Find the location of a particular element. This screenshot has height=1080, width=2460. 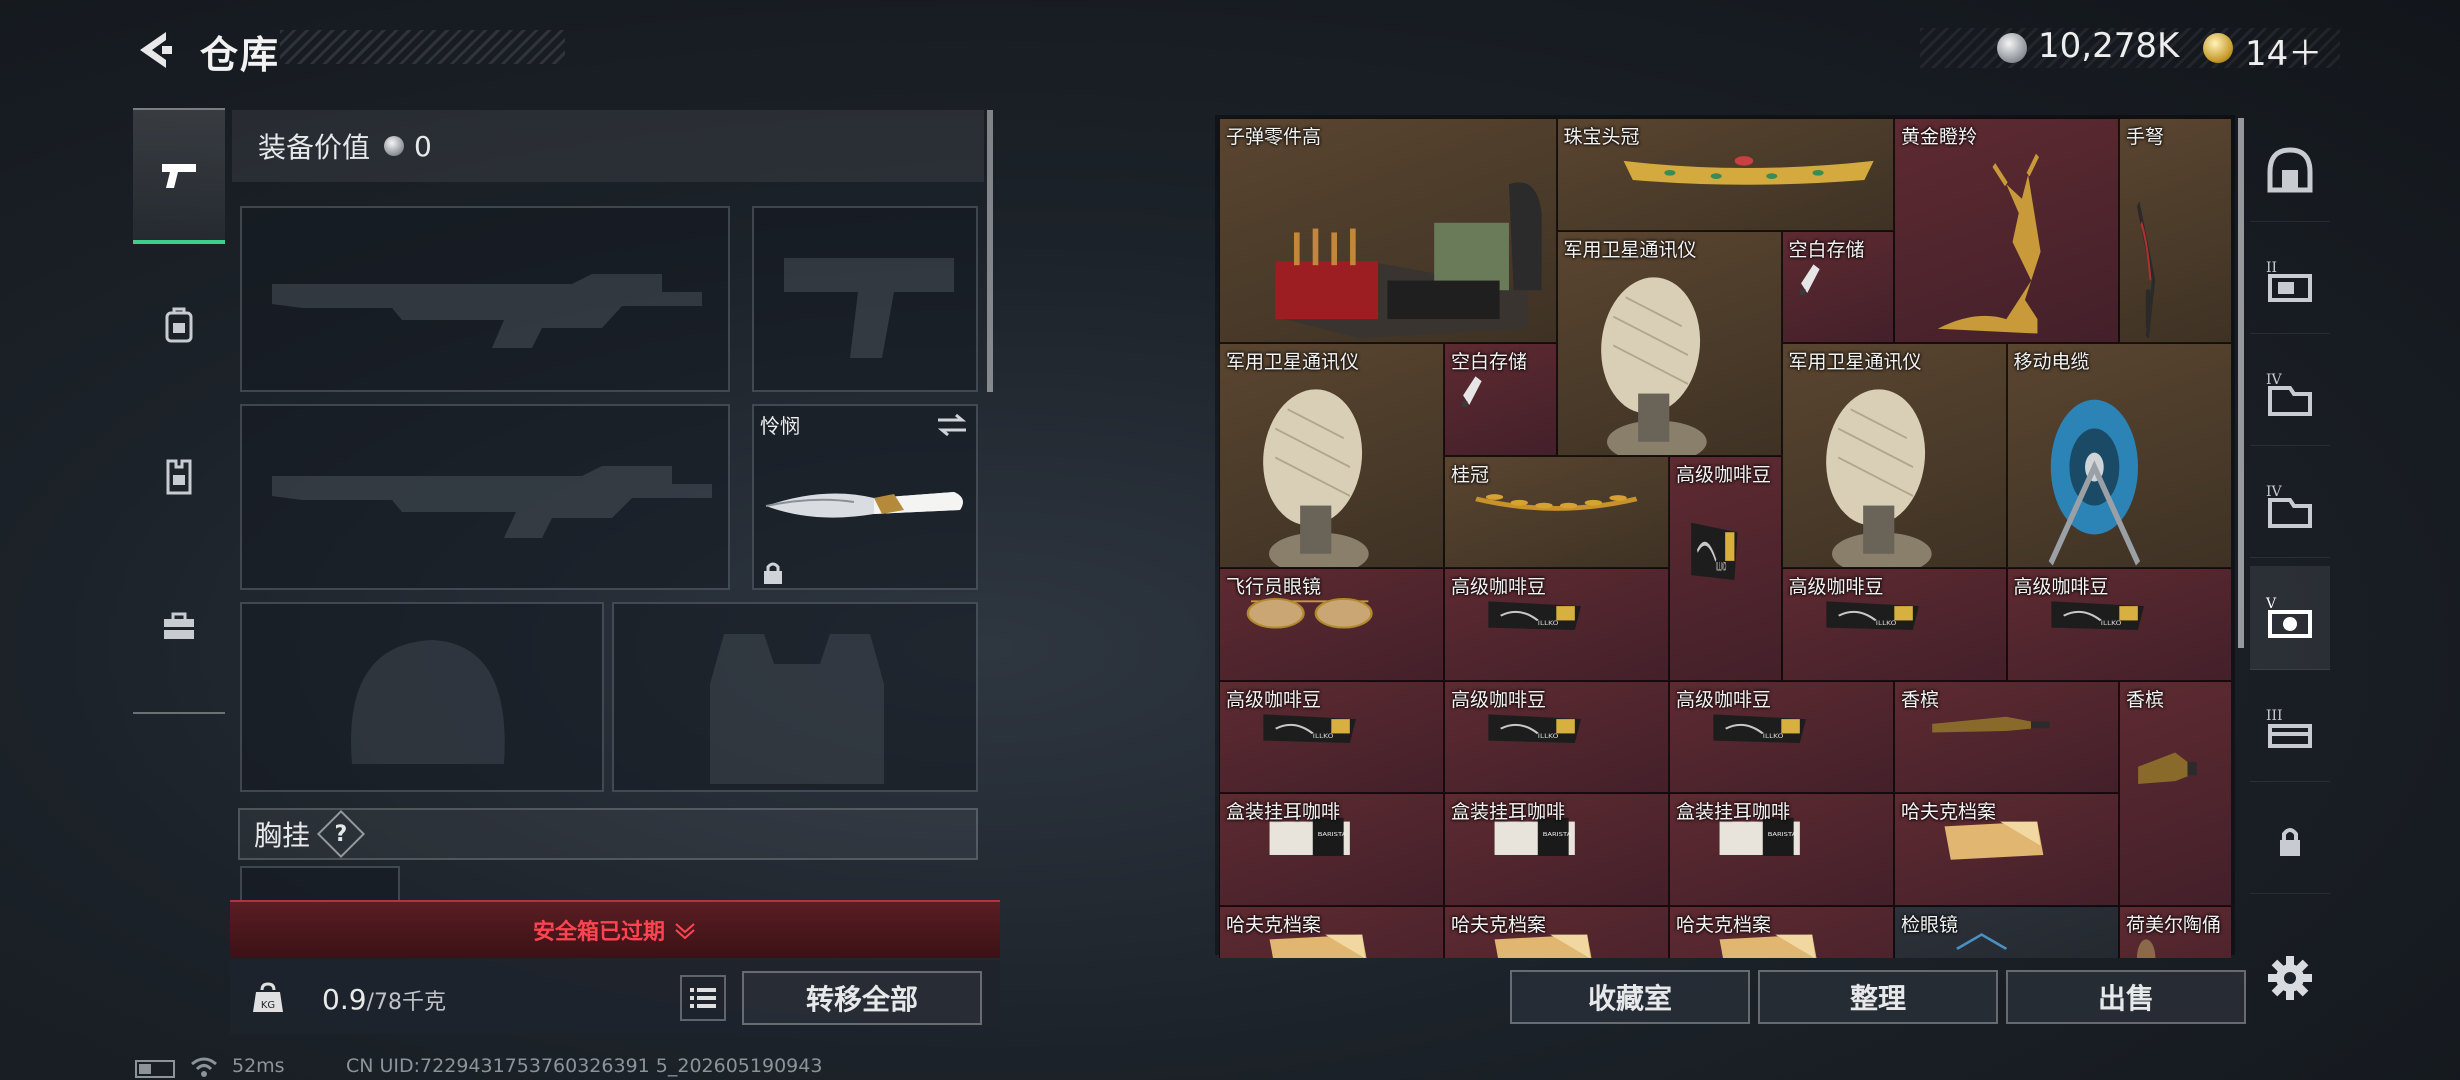

equipment-scrollbar is located at coordinates (990, 251).